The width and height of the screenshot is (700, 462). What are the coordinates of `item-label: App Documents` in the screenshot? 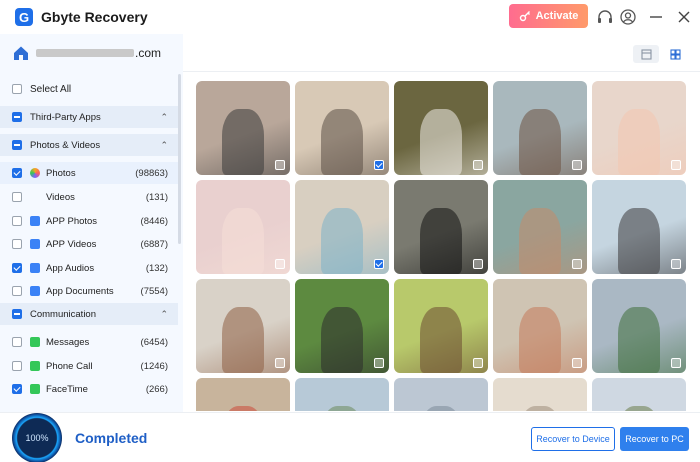 It's located at (80, 291).